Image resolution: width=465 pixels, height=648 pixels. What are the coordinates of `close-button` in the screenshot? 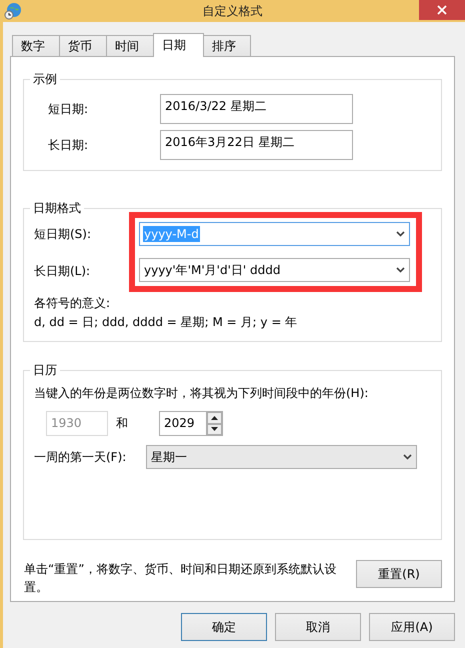 It's located at (442, 10).